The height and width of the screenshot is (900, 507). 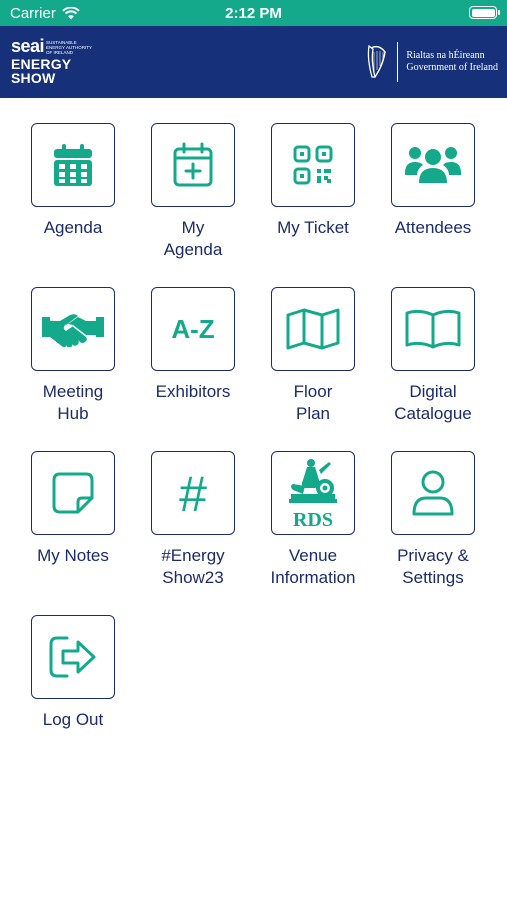 I want to click on battery-icon, so click(x=484, y=12).